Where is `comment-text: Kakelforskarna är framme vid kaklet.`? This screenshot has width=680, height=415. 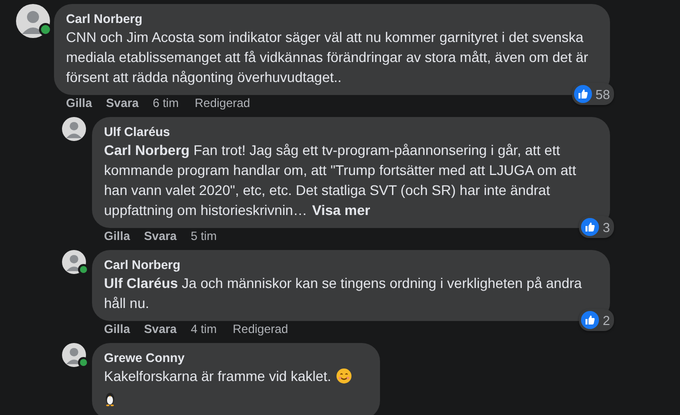
comment-text: Kakelforskarna är framme vid kaklet. is located at coordinates (218, 376).